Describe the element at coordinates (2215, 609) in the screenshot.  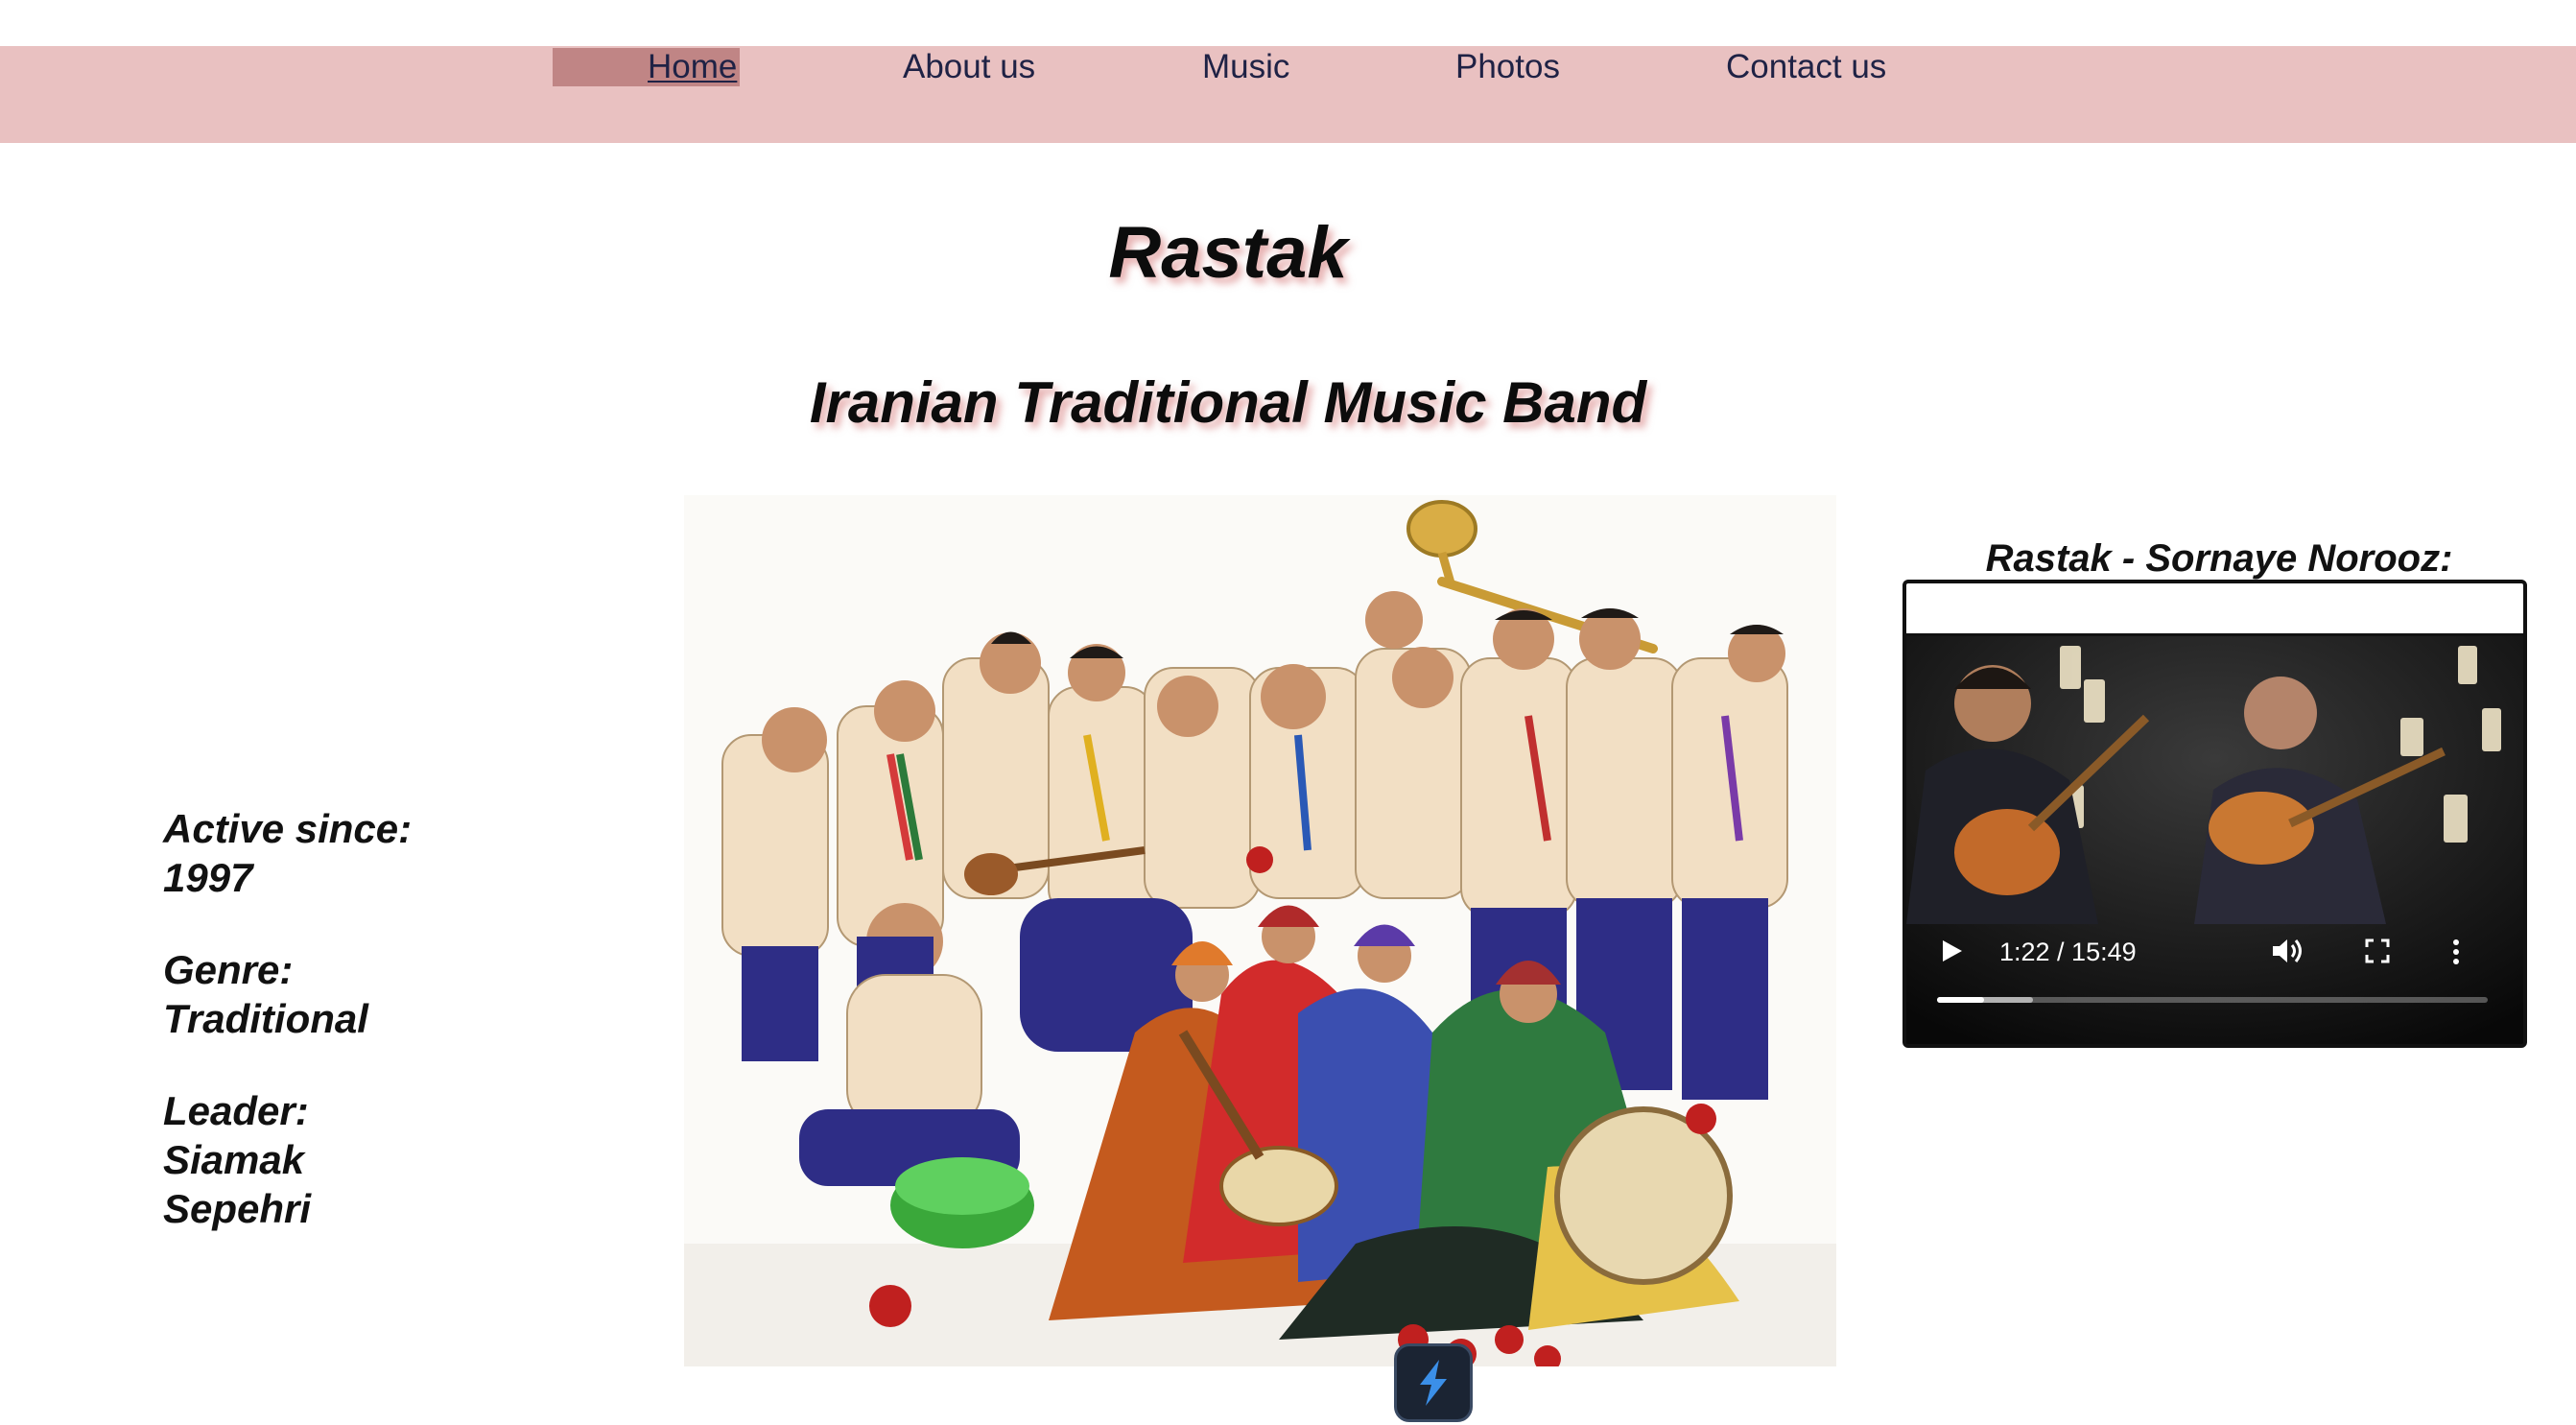
I see `video-title-bar` at that location.